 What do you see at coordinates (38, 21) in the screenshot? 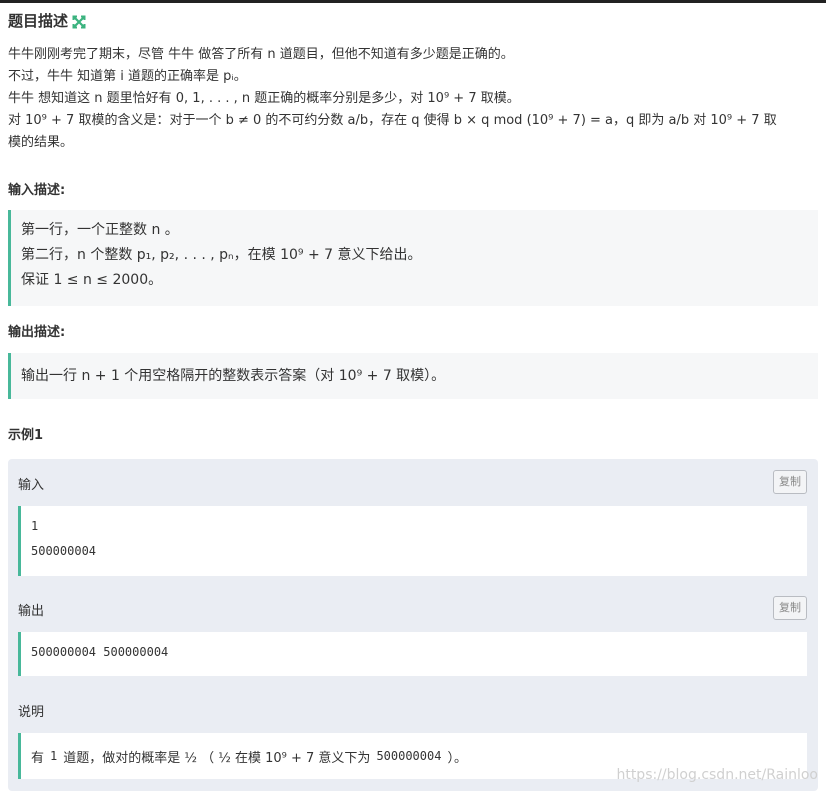
I see `page-title: 题目描述` at bounding box center [38, 21].